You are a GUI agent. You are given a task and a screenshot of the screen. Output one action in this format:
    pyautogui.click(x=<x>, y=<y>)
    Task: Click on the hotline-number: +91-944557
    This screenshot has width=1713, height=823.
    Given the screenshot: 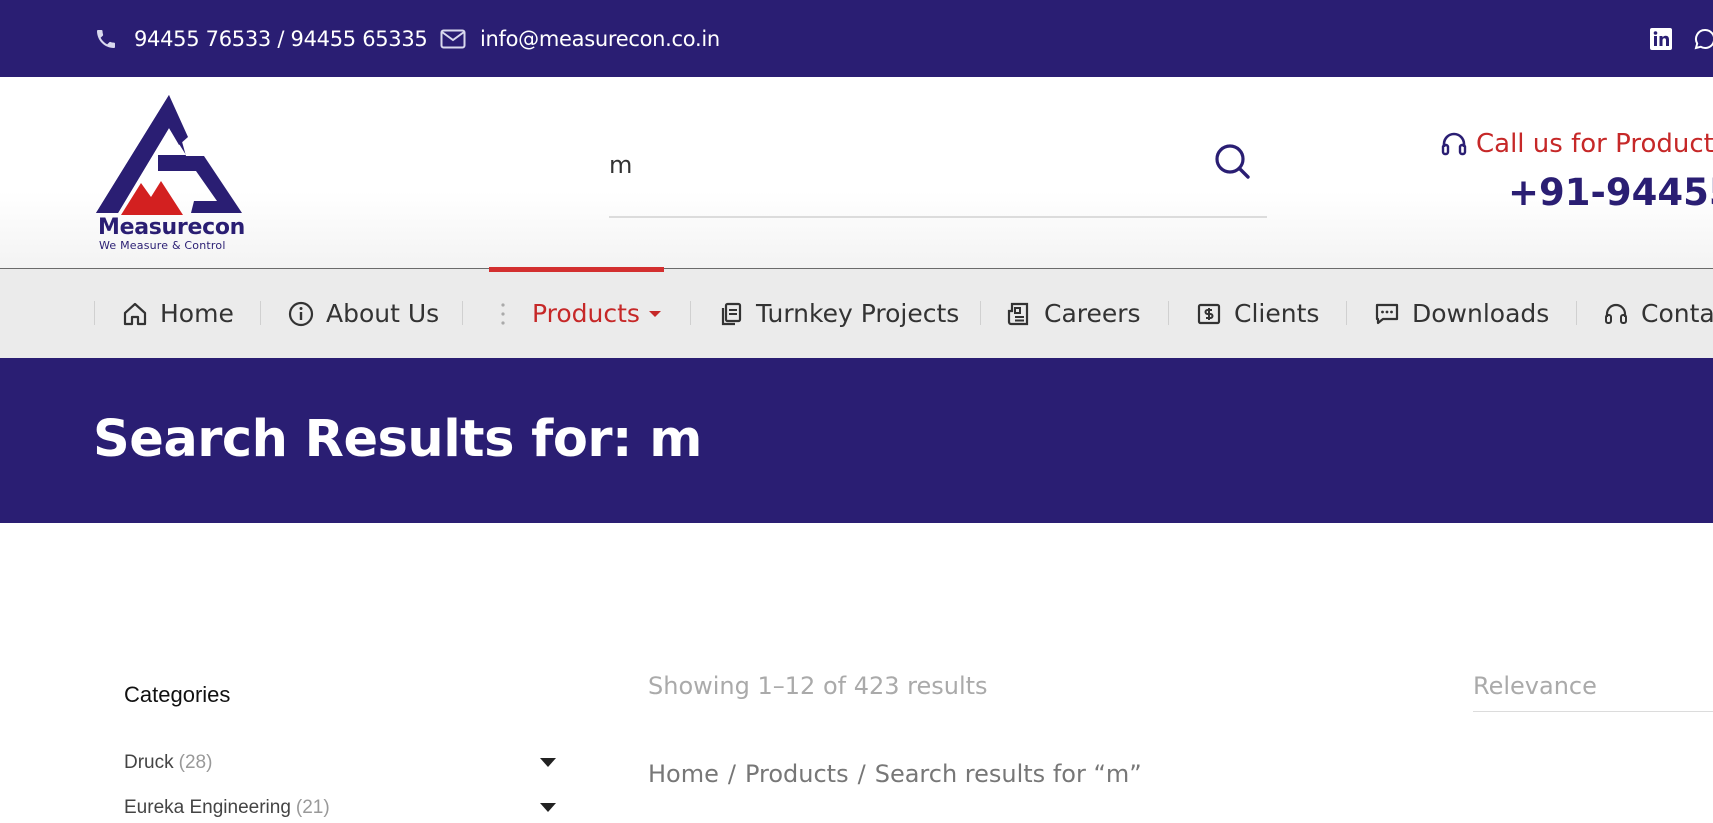 What is the action you would take?
    pyautogui.click(x=1610, y=192)
    